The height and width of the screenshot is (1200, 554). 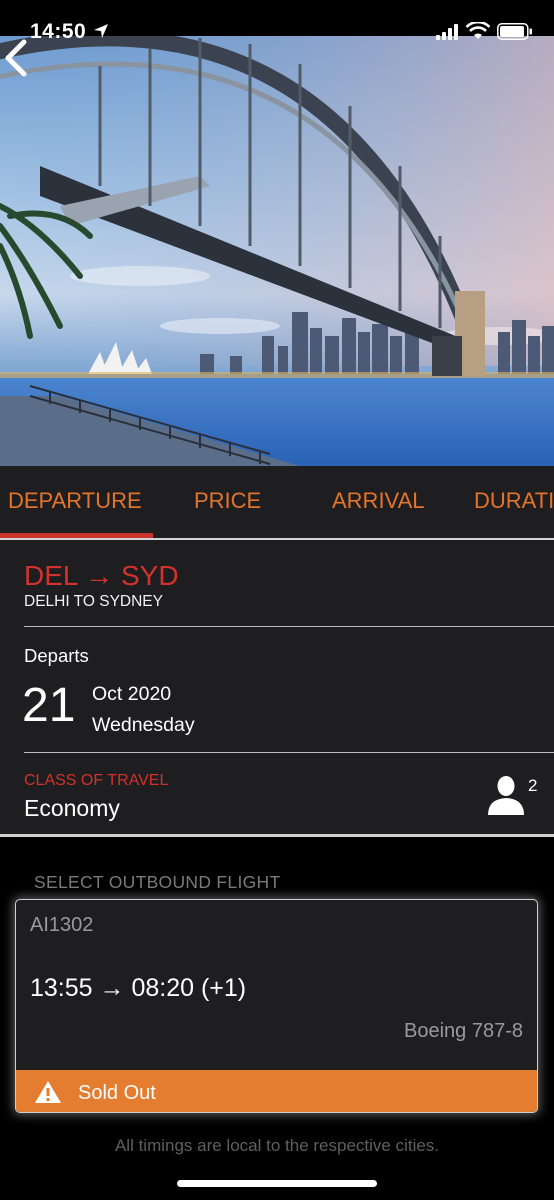 I want to click on tab-price: PRICE, so click(x=227, y=501).